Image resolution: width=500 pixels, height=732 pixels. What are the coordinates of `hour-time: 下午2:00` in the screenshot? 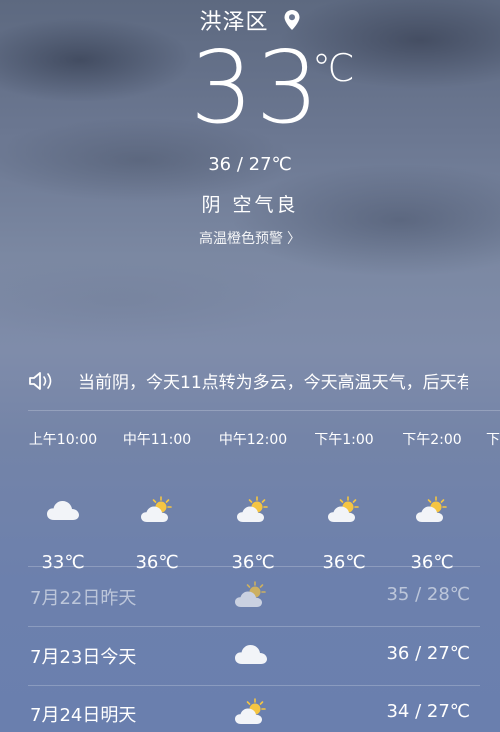 It's located at (432, 440).